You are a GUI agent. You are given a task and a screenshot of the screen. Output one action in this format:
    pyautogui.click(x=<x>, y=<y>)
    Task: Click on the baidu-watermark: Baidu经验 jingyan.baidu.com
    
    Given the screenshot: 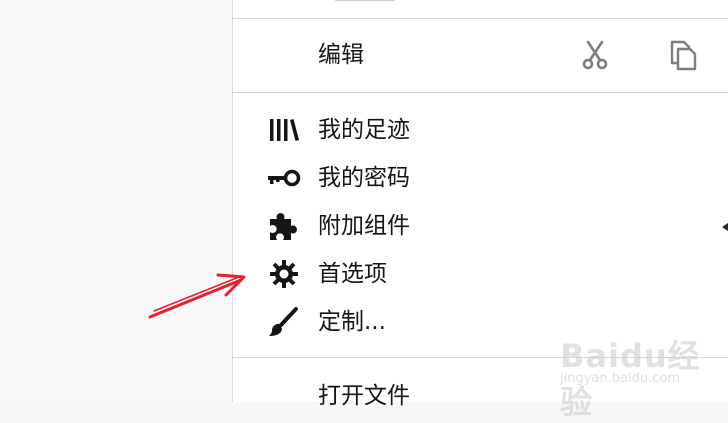 What is the action you would take?
    pyautogui.click(x=641, y=368)
    